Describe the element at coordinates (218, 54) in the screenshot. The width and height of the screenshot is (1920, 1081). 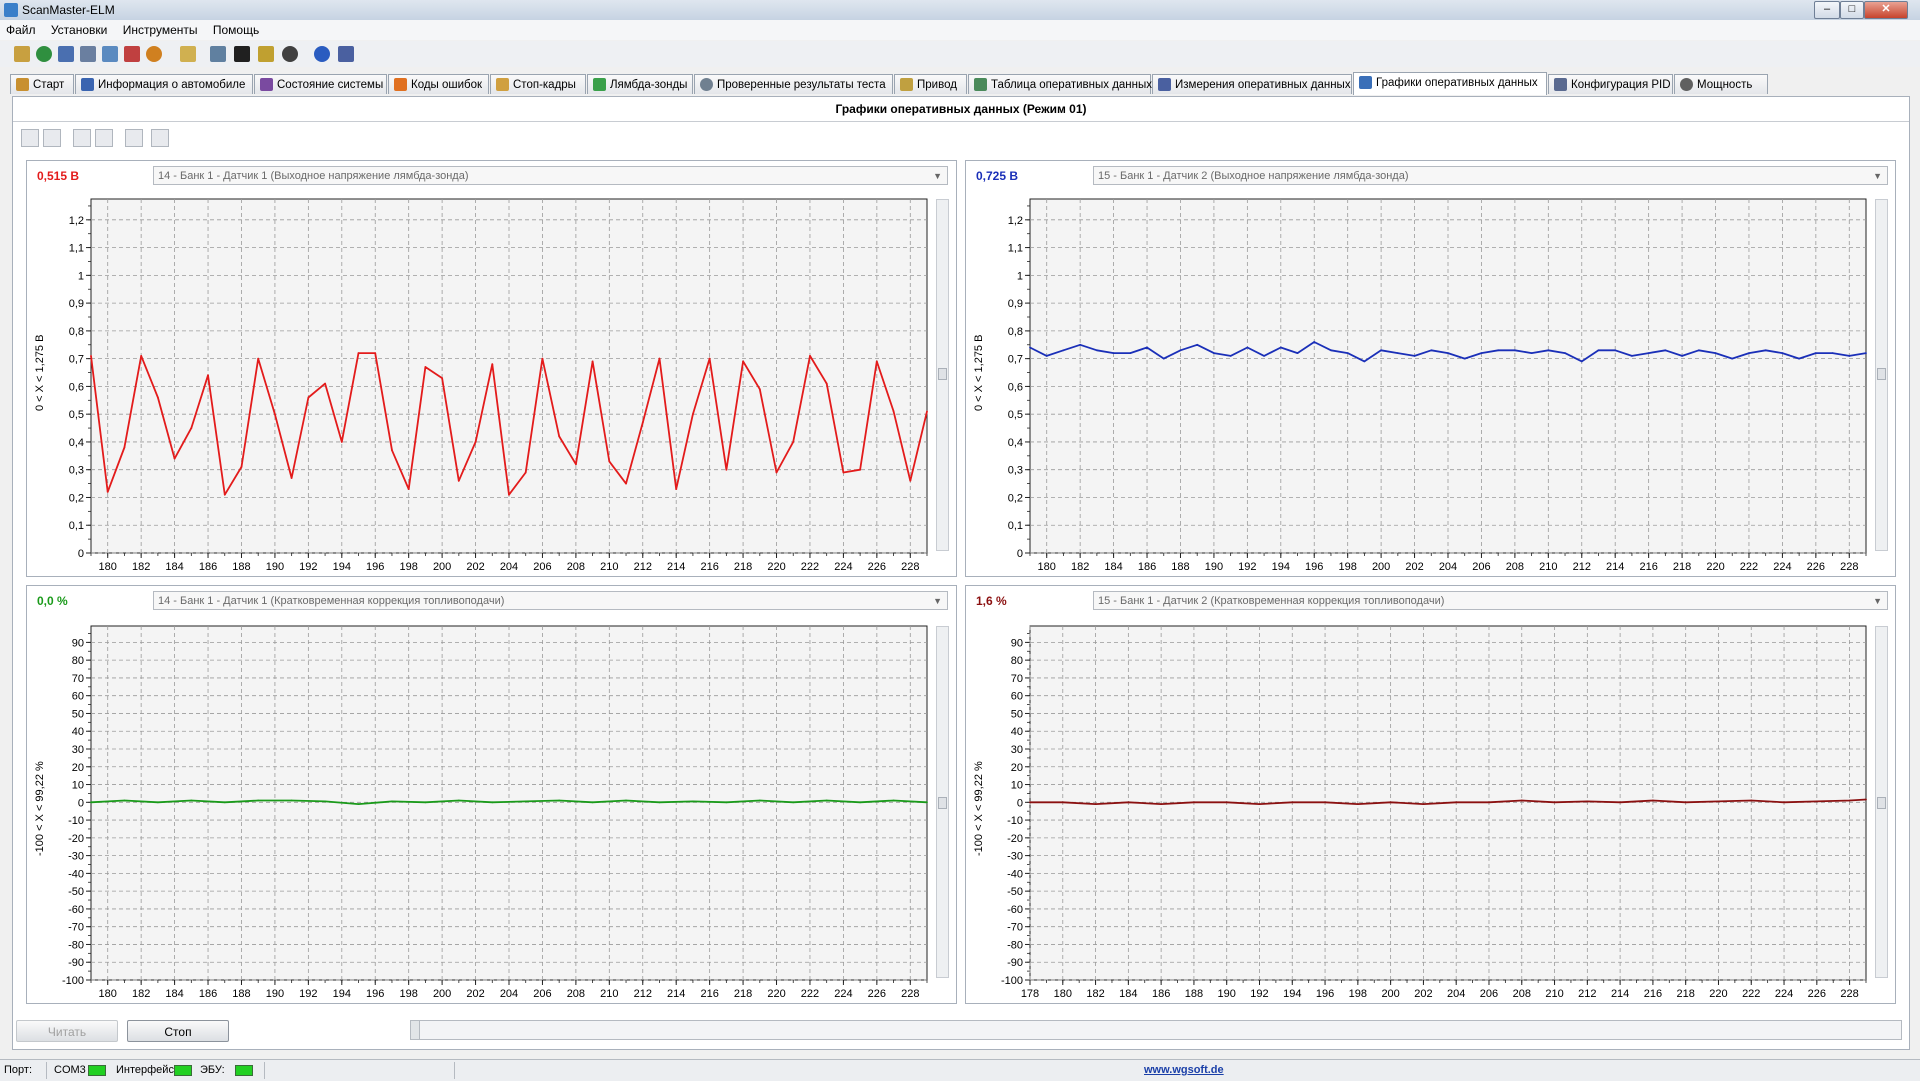
I see `monitor-icon` at that location.